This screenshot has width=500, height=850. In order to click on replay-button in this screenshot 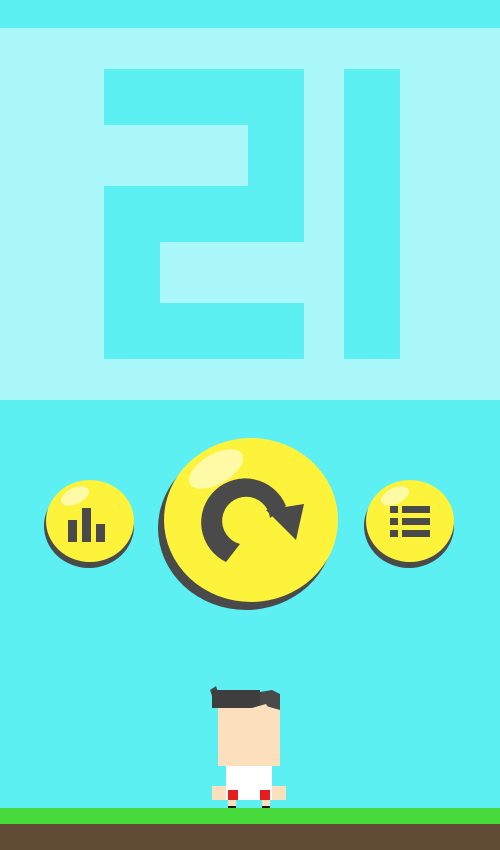, I will do `click(249, 524)`.